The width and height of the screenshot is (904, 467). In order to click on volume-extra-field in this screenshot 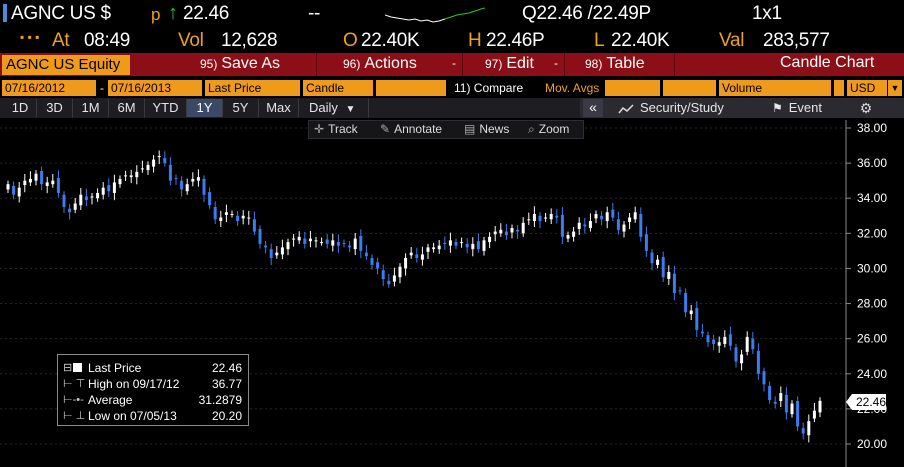, I will do `click(839, 88)`.